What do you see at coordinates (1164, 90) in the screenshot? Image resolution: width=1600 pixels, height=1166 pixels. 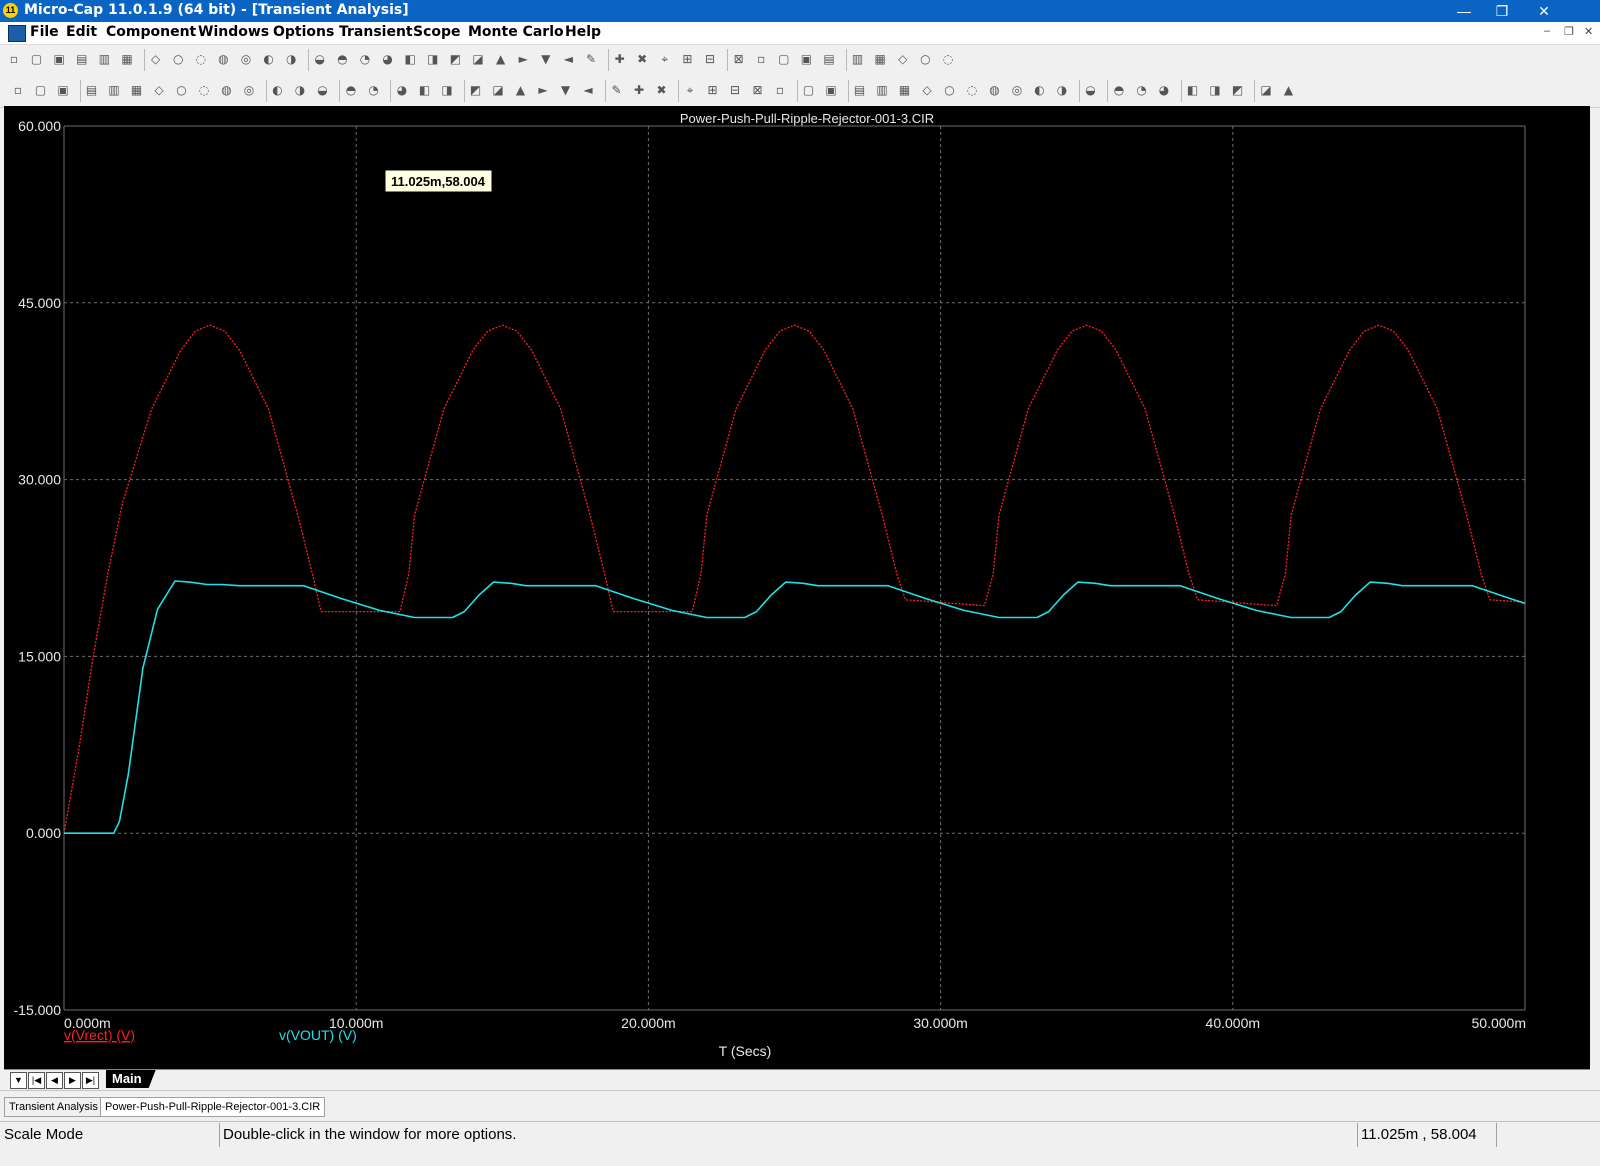 I see `zoom-prev-icon: ◕` at bounding box center [1164, 90].